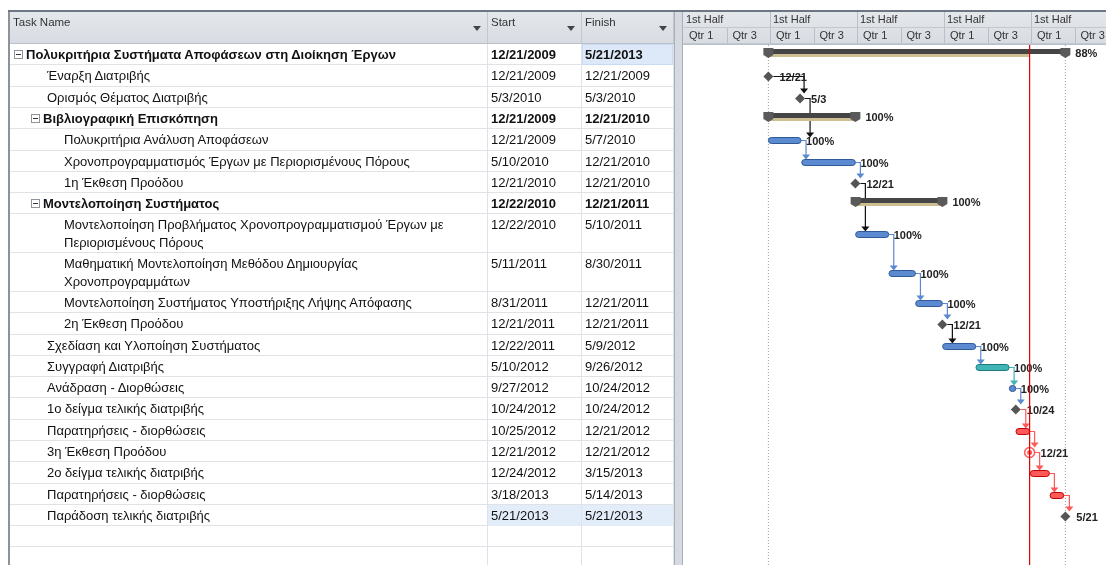 The width and height of the screenshot is (1106, 565). Describe the element at coordinates (126, 409) in the screenshot. I see `task-name: 1ο δείγμα τελικής διατριβής` at that location.